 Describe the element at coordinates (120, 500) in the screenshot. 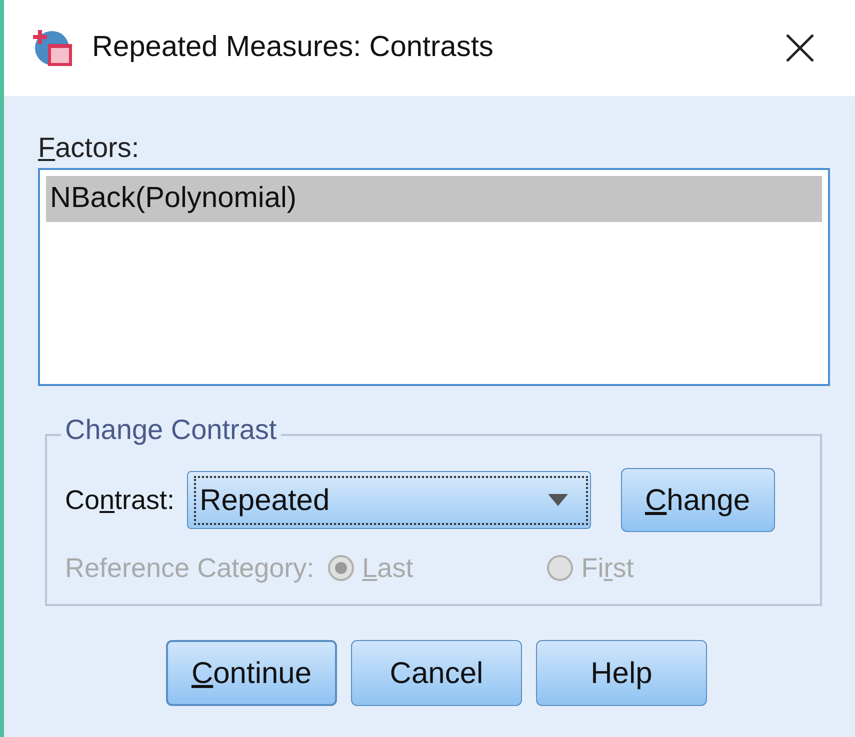

I see `contrast-label: Contrast:` at that location.